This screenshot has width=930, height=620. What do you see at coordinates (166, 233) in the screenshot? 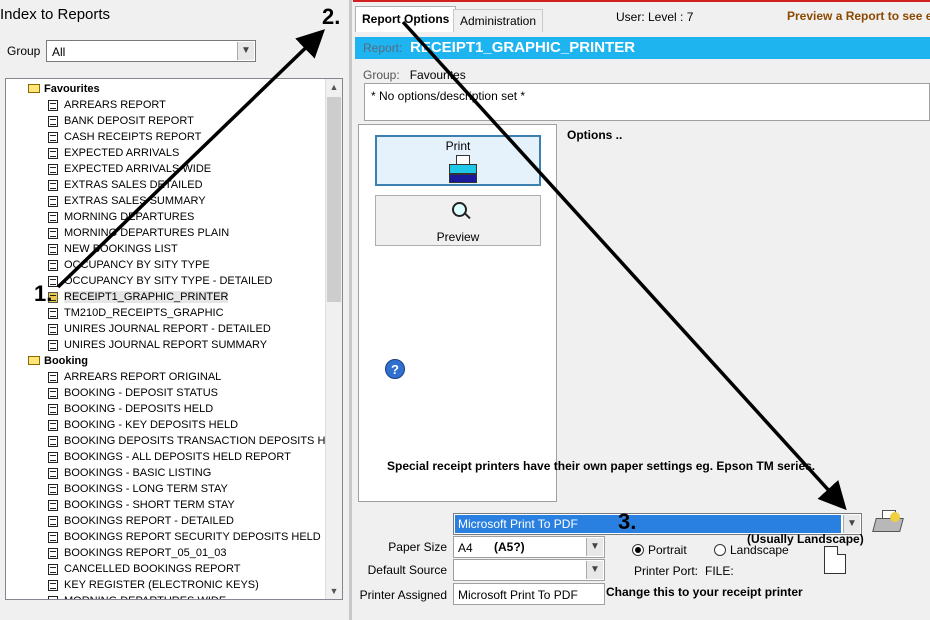
I see `tree-item: MORNING DEPARTURES PLAIN` at bounding box center [166, 233].